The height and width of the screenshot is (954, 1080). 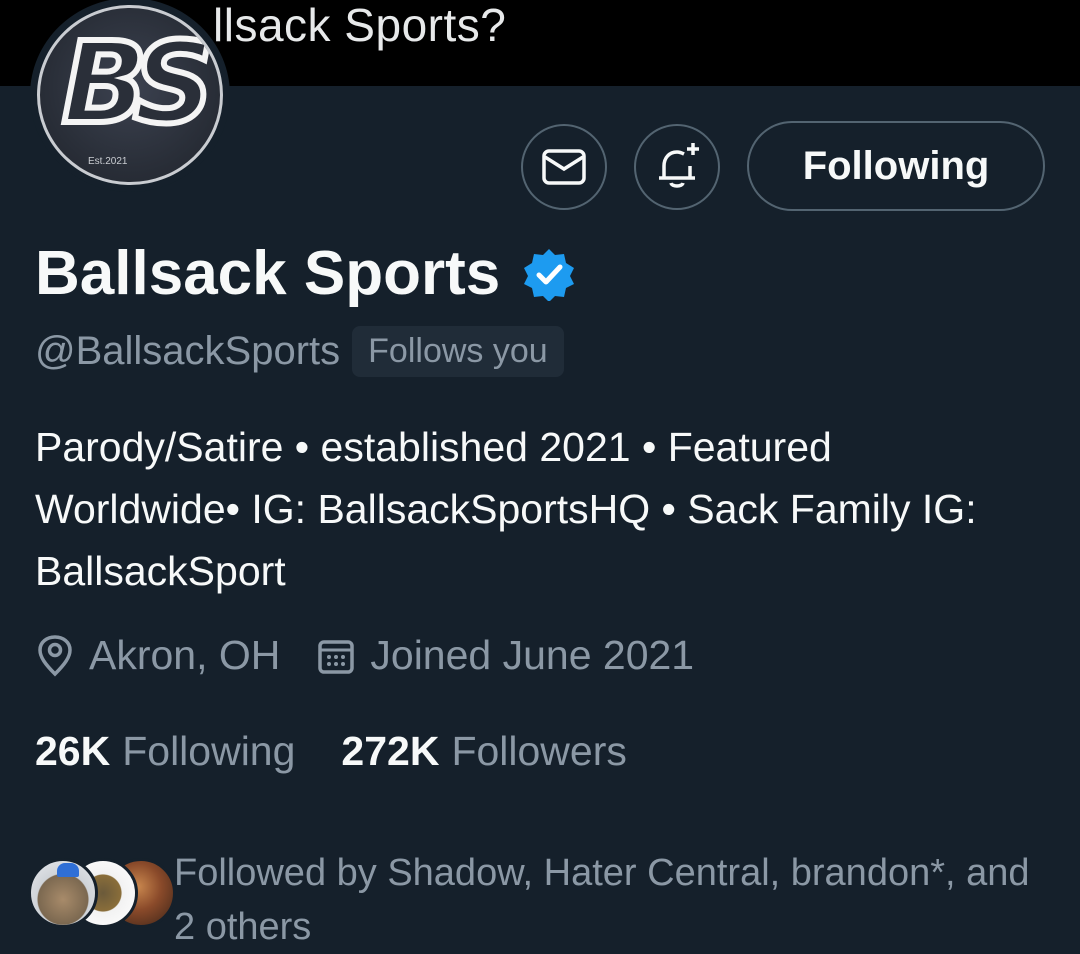 What do you see at coordinates (102, 894) in the screenshot?
I see `followed-by-avatars` at bounding box center [102, 894].